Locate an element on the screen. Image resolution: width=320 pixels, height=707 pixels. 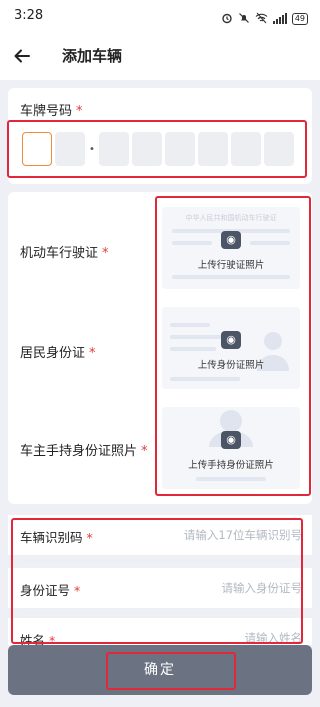
id-number-label: 身份证号 * is located at coordinates (50, 589).